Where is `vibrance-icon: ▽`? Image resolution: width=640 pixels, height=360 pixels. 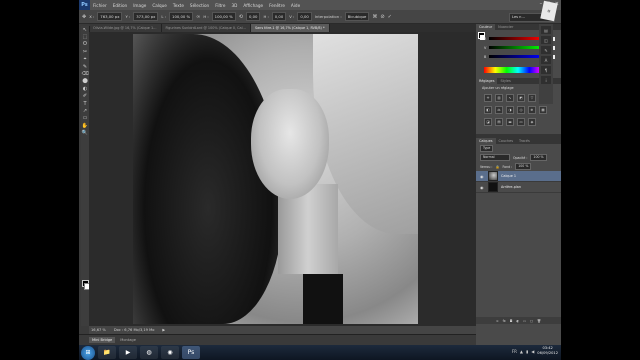
vibrance-icon: ▽ is located at coordinates (532, 98).